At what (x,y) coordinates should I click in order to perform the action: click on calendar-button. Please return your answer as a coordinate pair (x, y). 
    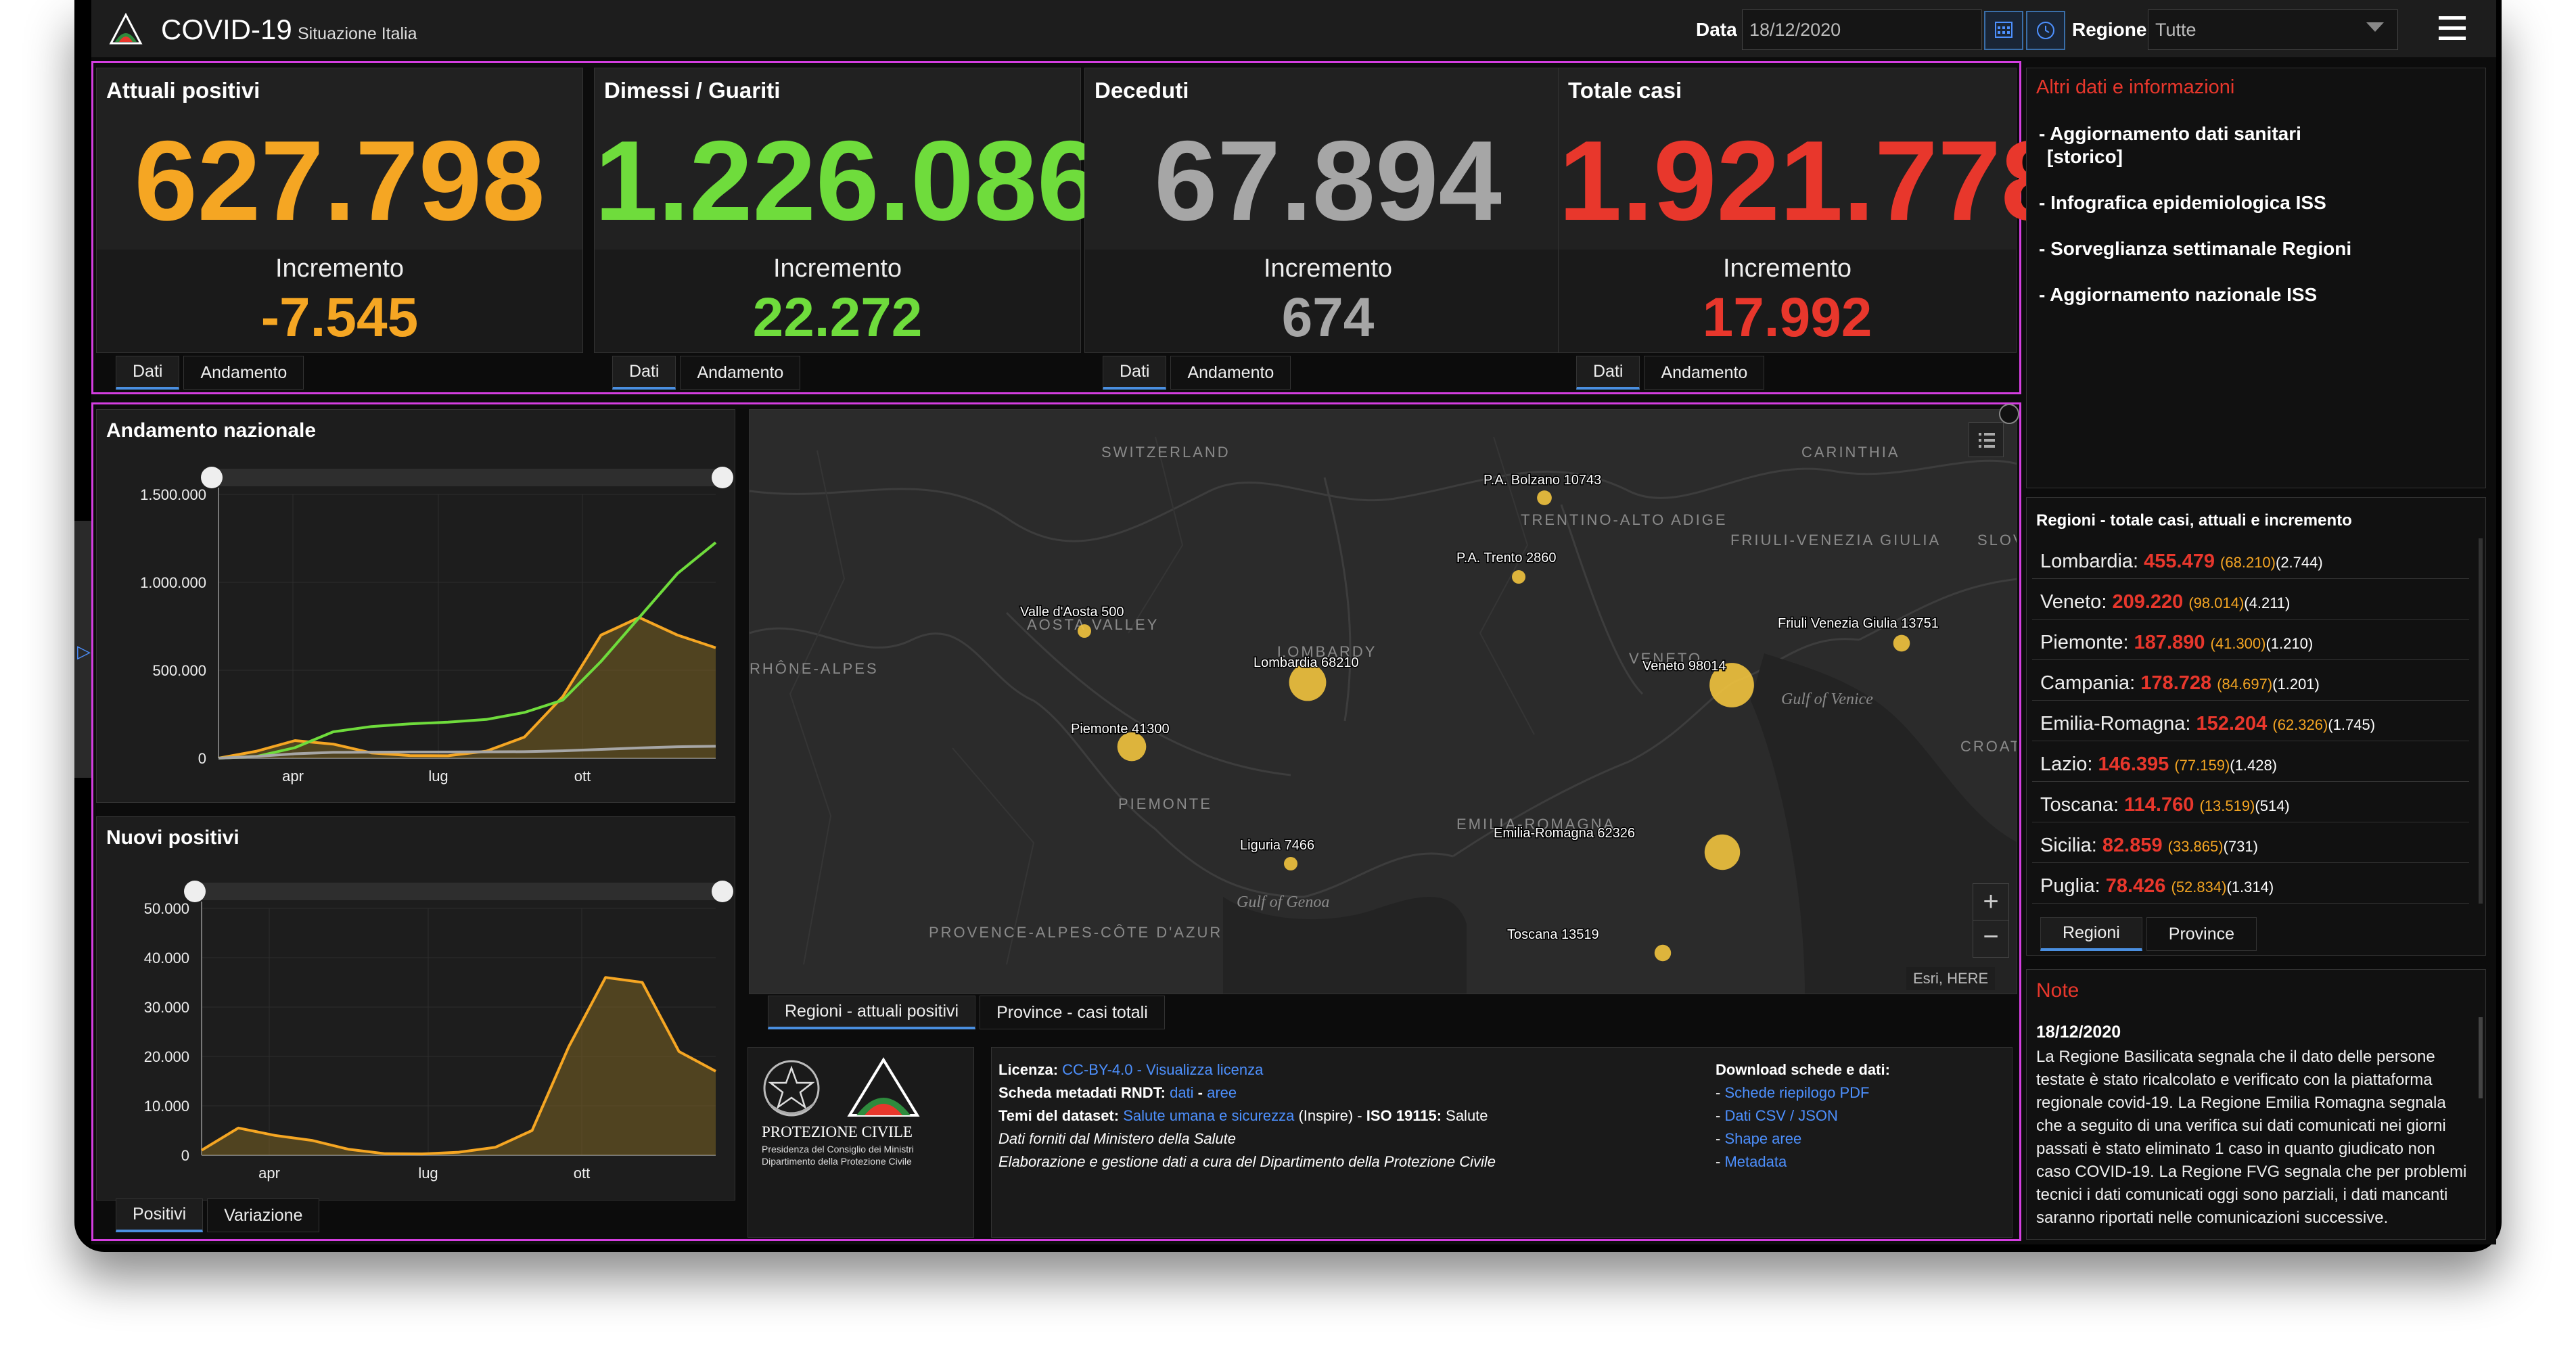
    Looking at the image, I should click on (2003, 30).